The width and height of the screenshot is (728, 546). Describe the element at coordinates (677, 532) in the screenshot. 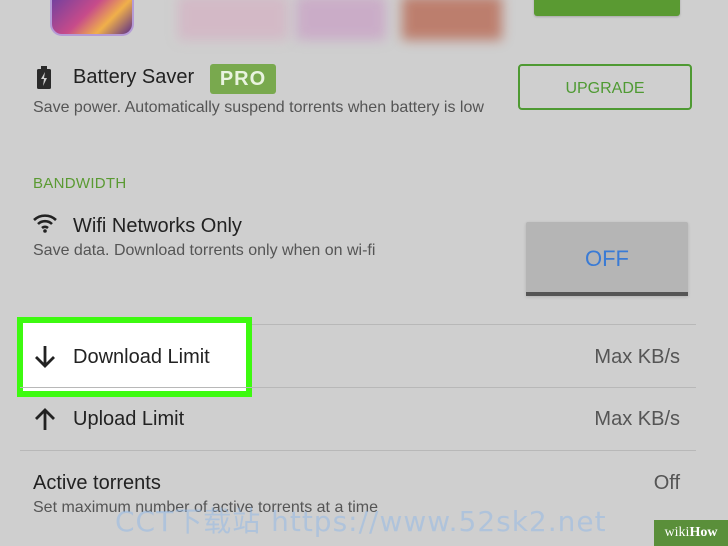

I see `wikihow-prefix: wiki` at that location.